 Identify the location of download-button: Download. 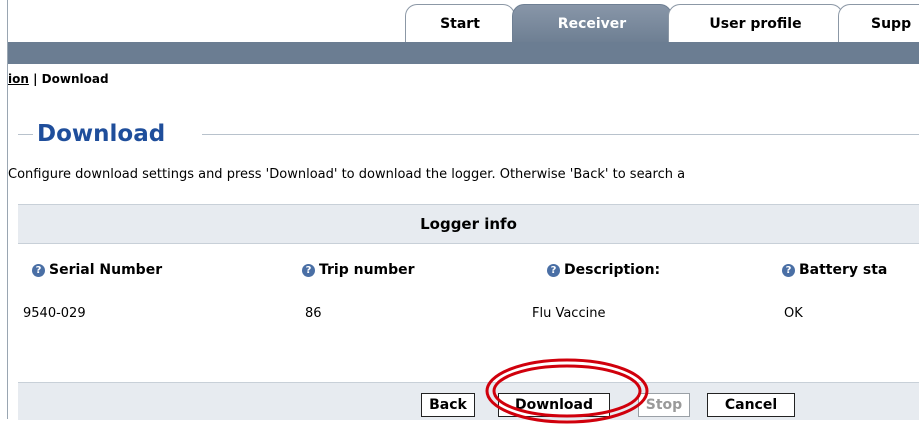
(554, 405).